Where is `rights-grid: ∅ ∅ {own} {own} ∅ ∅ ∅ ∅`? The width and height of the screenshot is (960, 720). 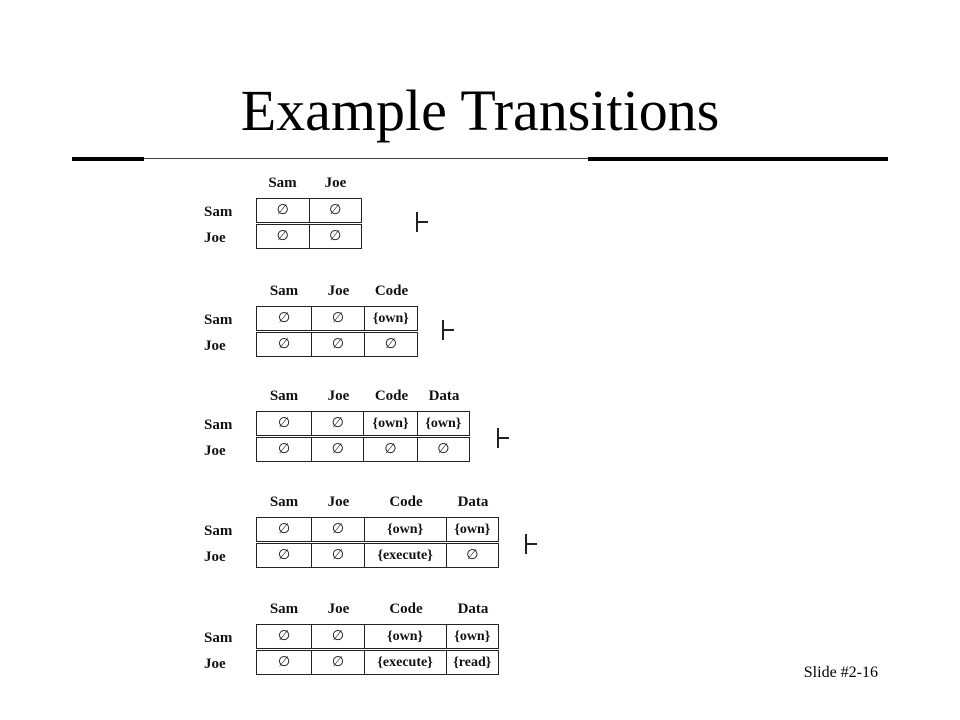 rights-grid: ∅ ∅ {own} {own} ∅ ∅ ∅ ∅ is located at coordinates (363, 436).